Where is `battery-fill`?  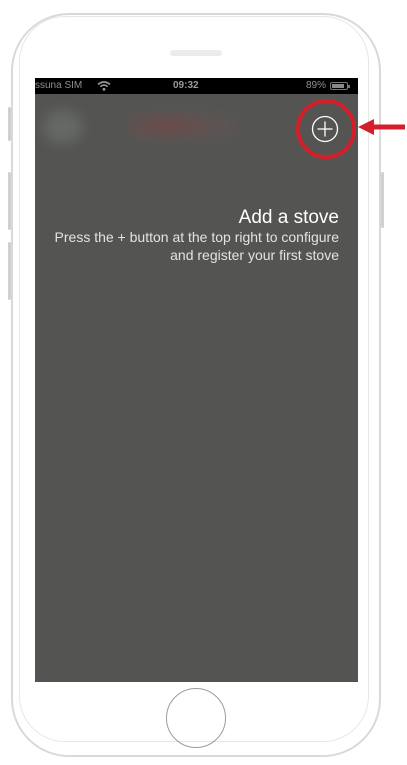
battery-fill is located at coordinates (338, 86).